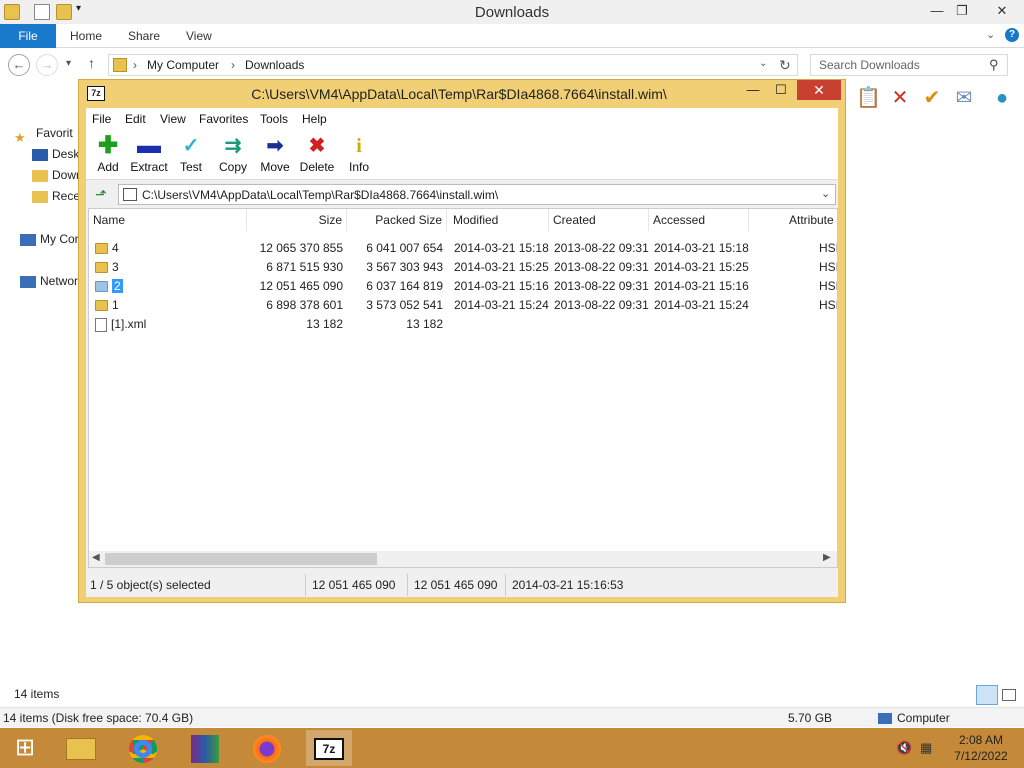 The height and width of the screenshot is (768, 1024). What do you see at coordinates (241, 559) in the screenshot?
I see `scrollbar-thumb` at bounding box center [241, 559].